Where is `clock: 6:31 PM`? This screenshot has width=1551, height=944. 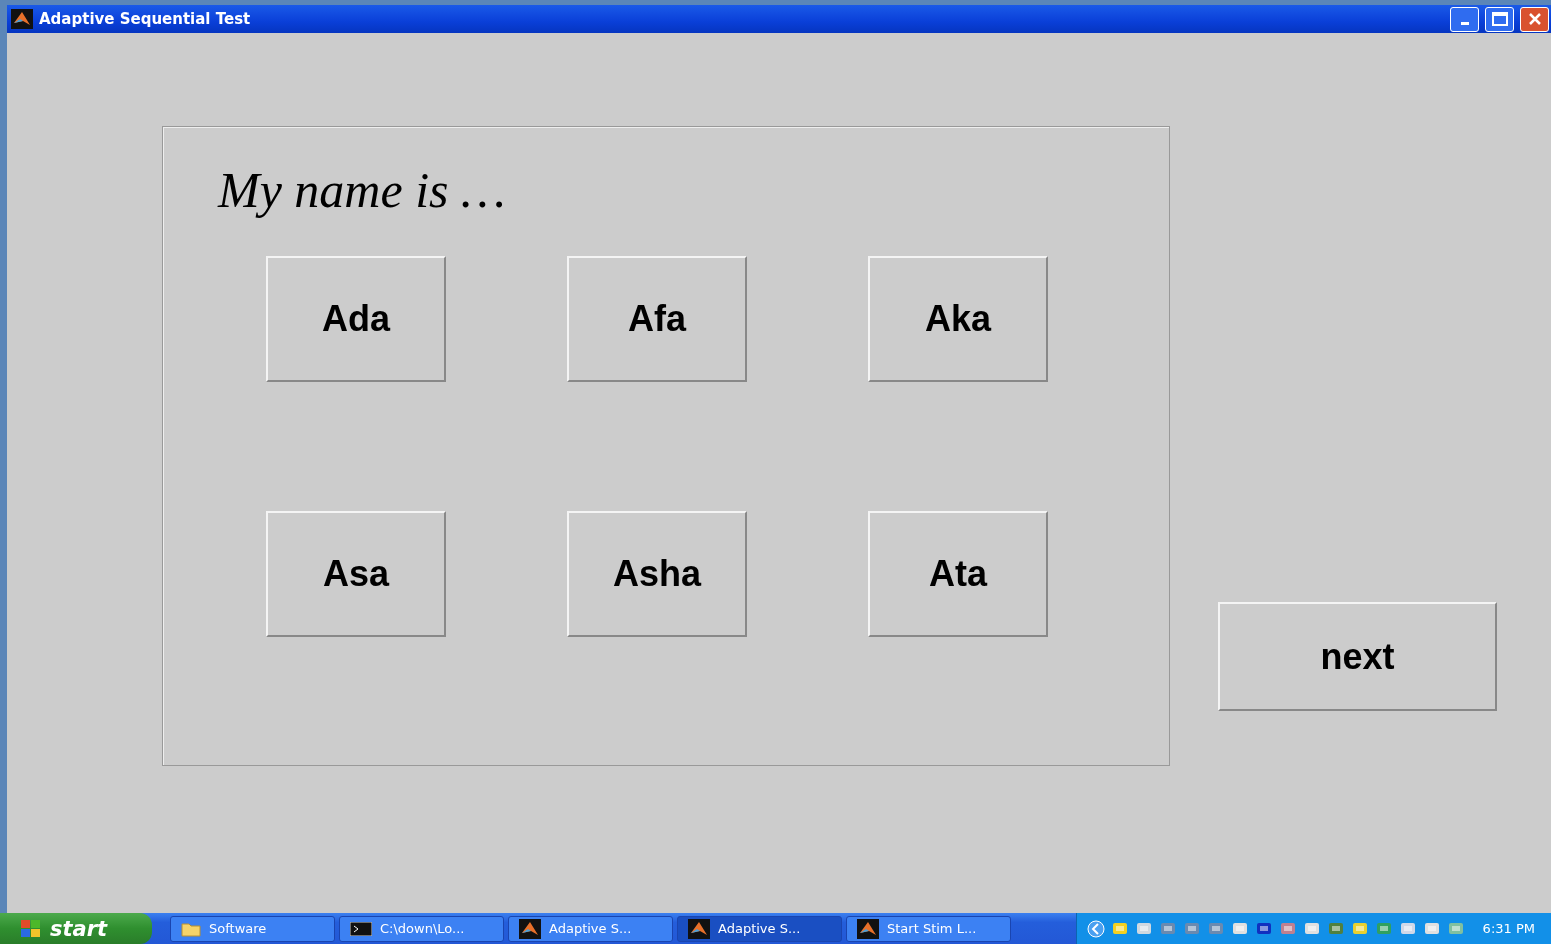 clock: 6:31 PM is located at coordinates (1508, 928).